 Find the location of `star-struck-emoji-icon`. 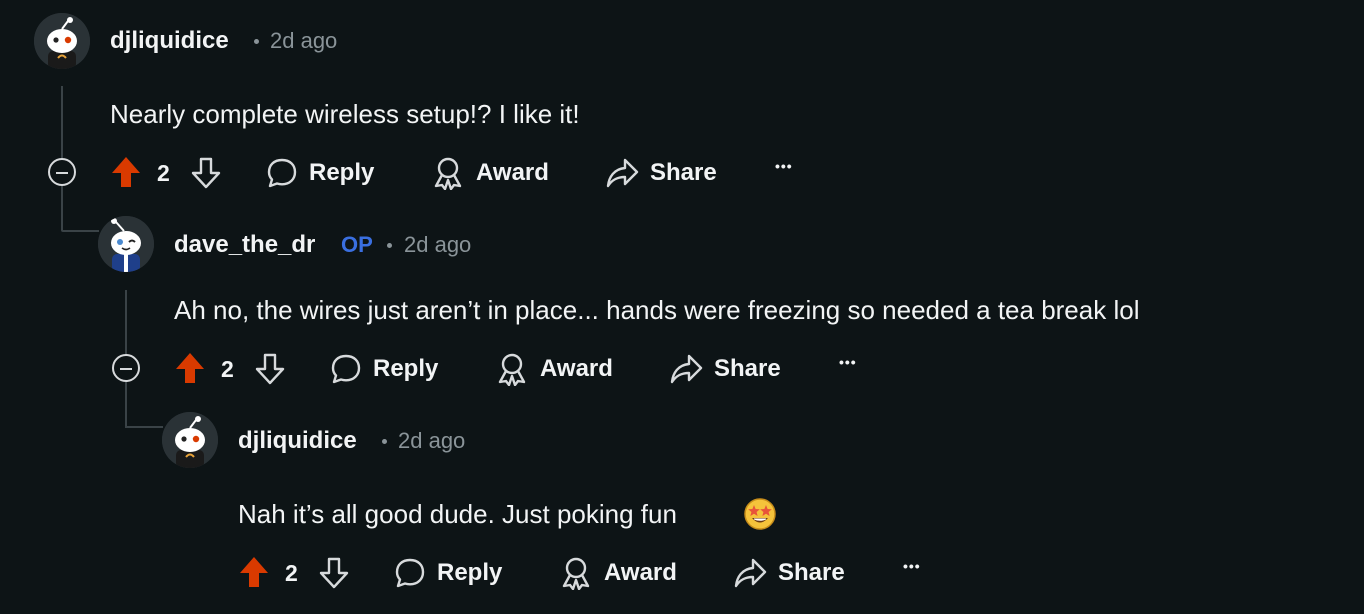

star-struck-emoji-icon is located at coordinates (760, 514).